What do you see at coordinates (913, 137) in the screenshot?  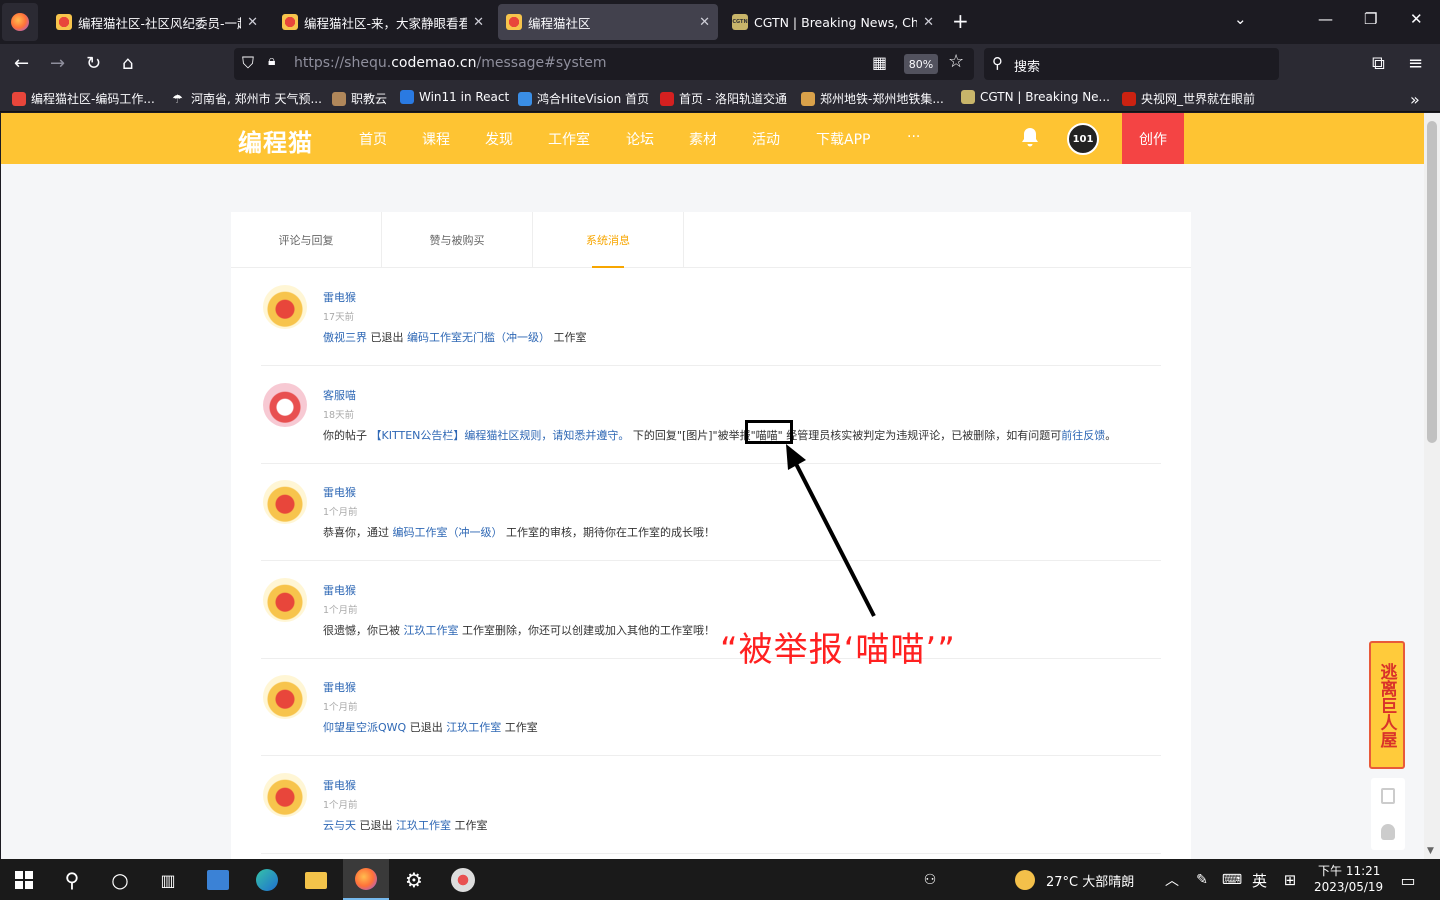 I see `nav-more: ···` at bounding box center [913, 137].